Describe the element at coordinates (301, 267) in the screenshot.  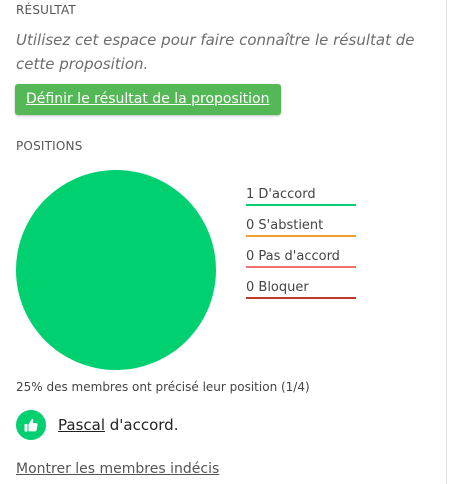
I see `legend-line-disagree` at that location.